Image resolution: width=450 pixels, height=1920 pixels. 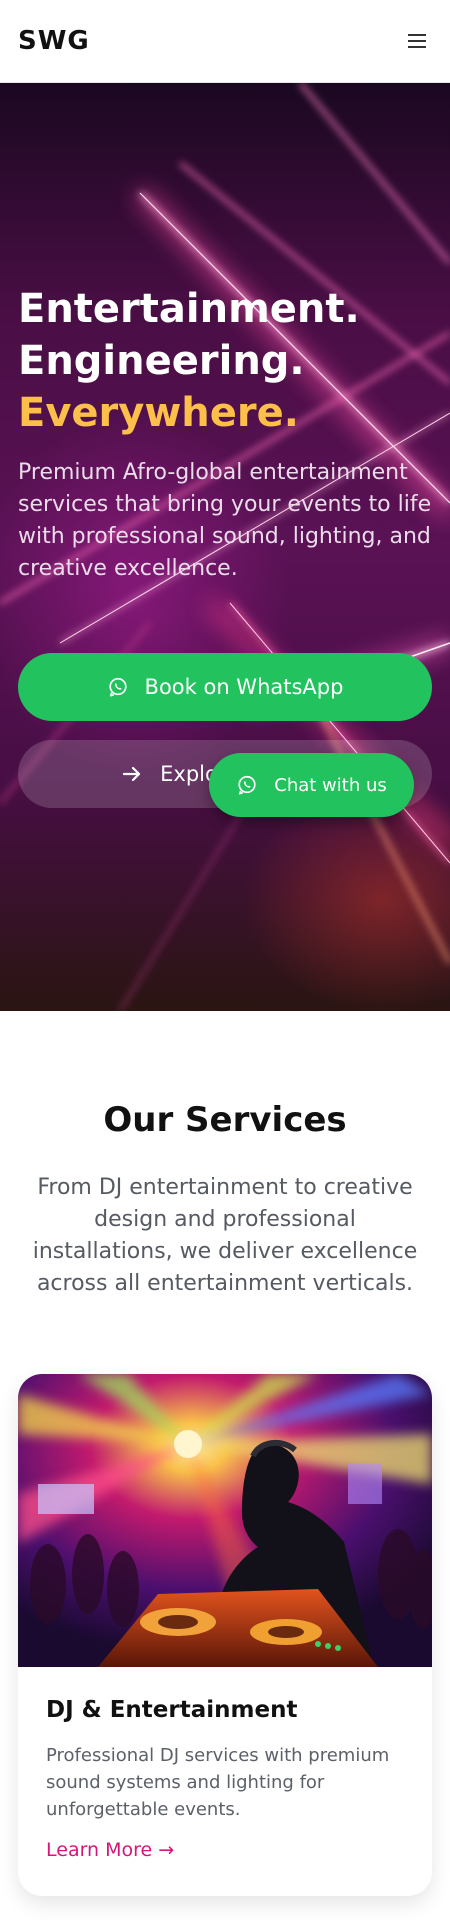 I want to click on learn-more-link: Learn More →, so click(x=110, y=1850).